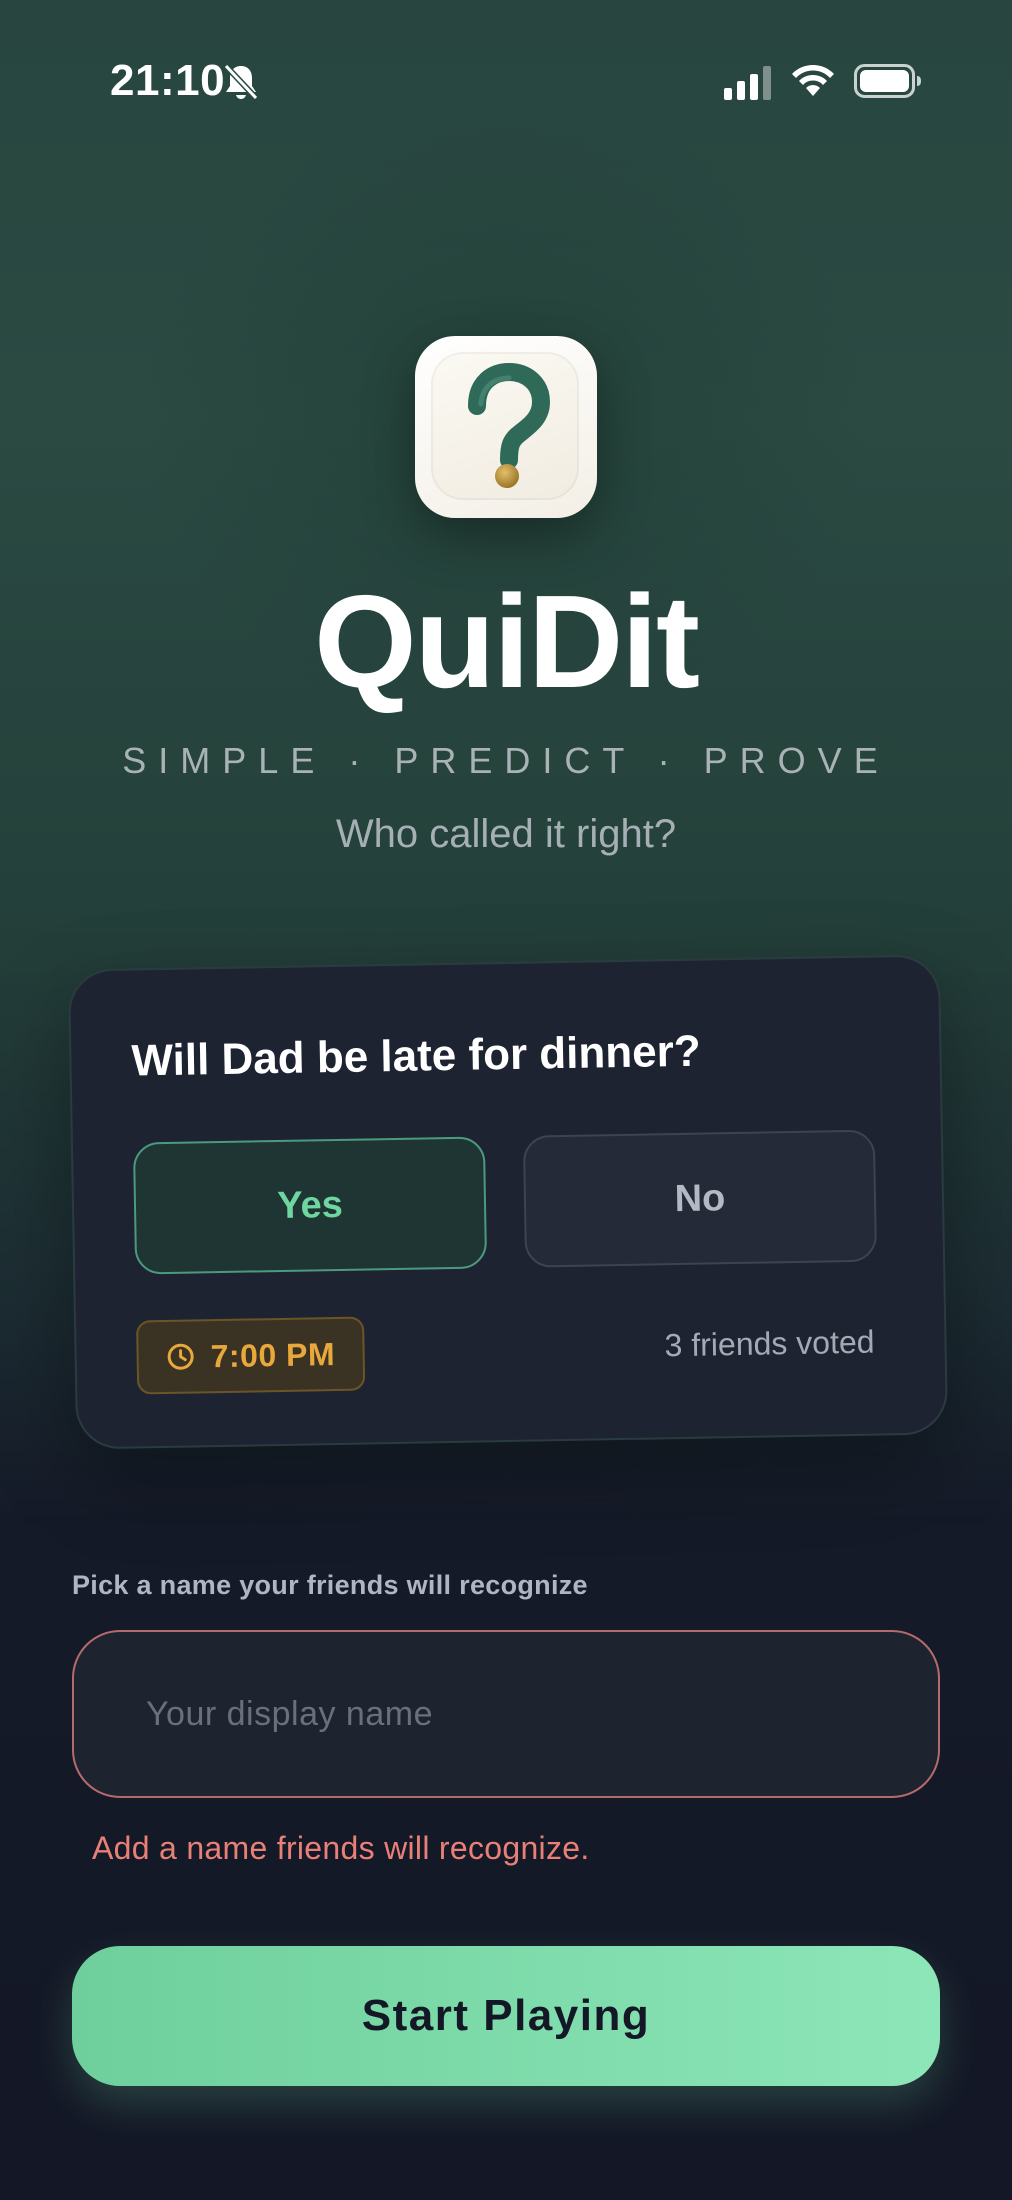  I want to click on status-bar: 21:10, so click(506, 82).